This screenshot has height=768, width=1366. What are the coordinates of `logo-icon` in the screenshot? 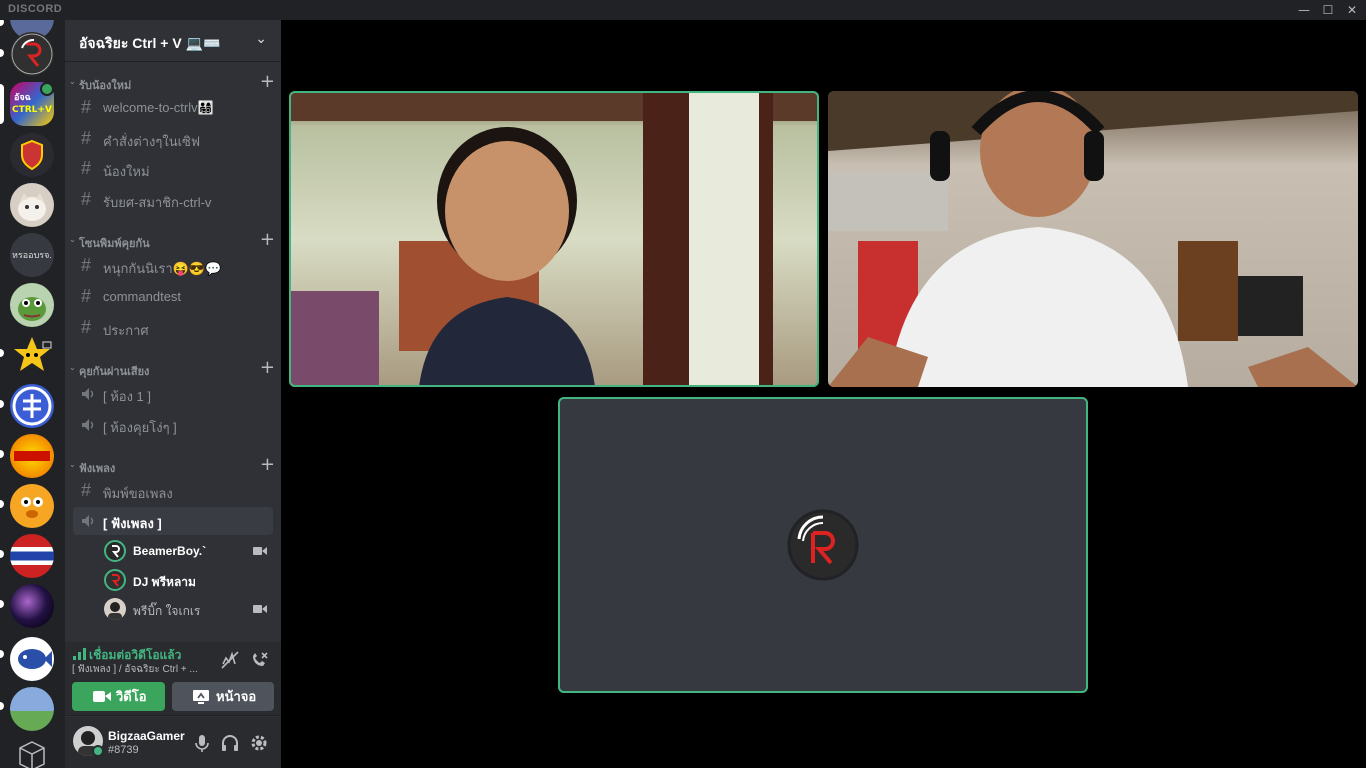 It's located at (32, 456).